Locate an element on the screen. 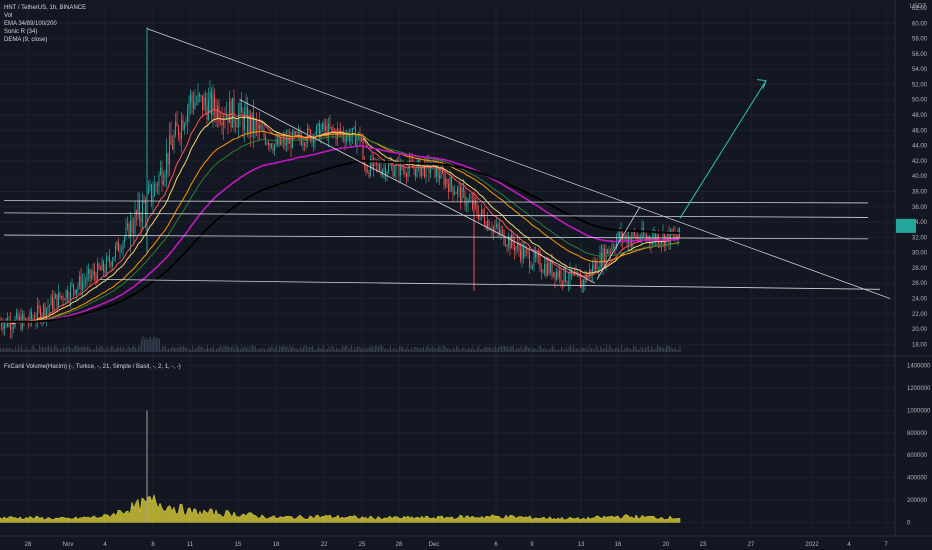  indicator-dema: DEMA (9, close) is located at coordinates (45, 40).